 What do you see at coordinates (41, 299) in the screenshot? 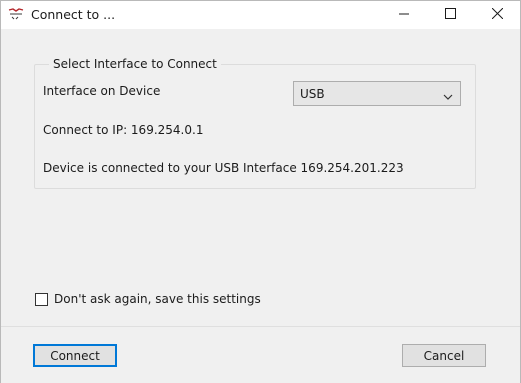
I see `dont-ask-again-checkbox` at bounding box center [41, 299].